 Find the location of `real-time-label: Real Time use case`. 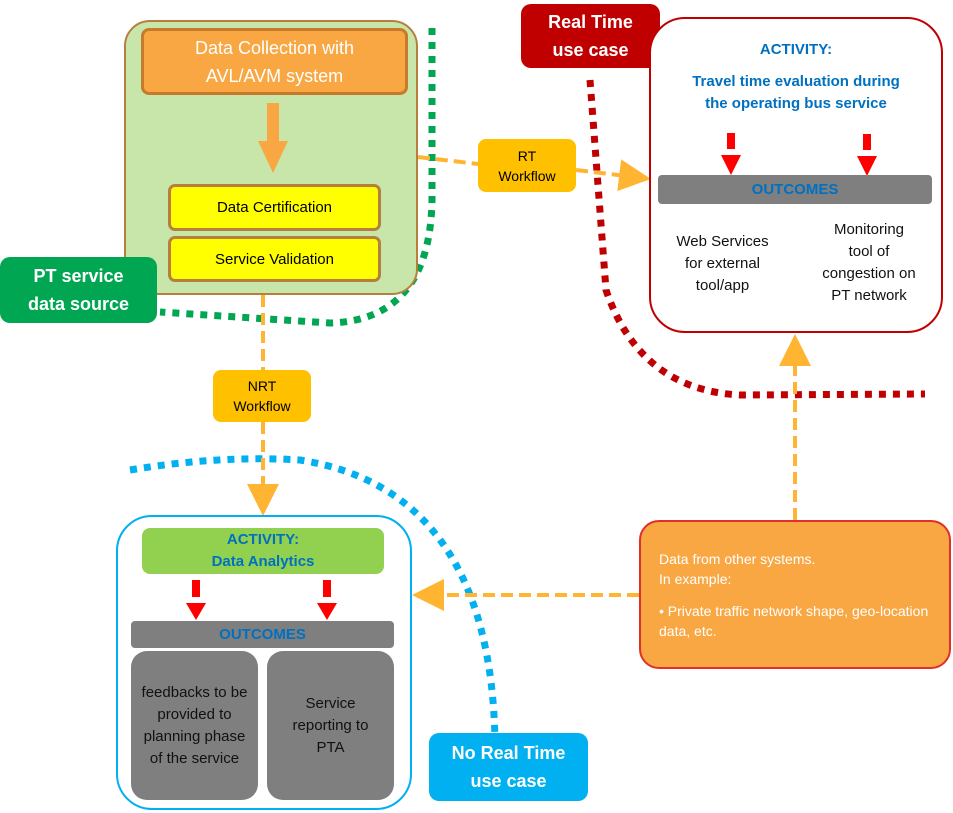

real-time-label: Real Time use case is located at coordinates (590, 36).